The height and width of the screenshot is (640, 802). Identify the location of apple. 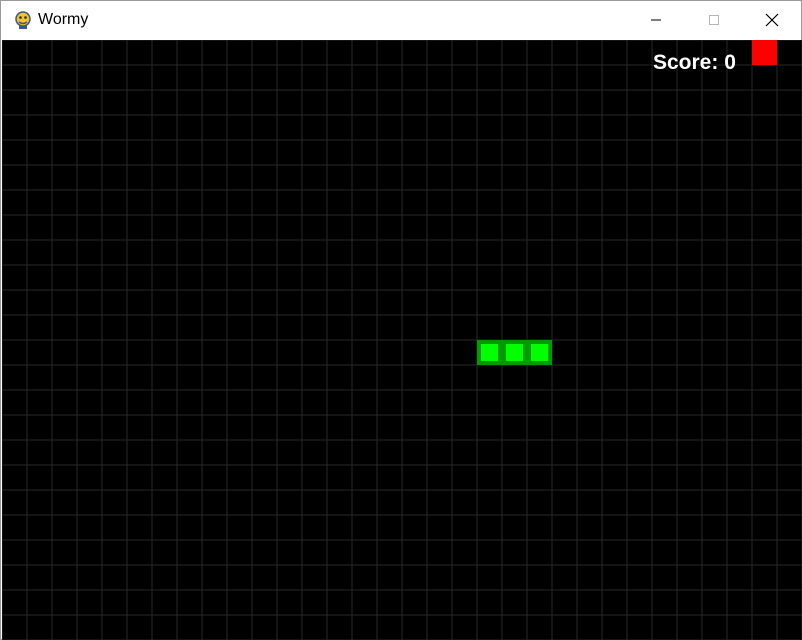
(764, 52).